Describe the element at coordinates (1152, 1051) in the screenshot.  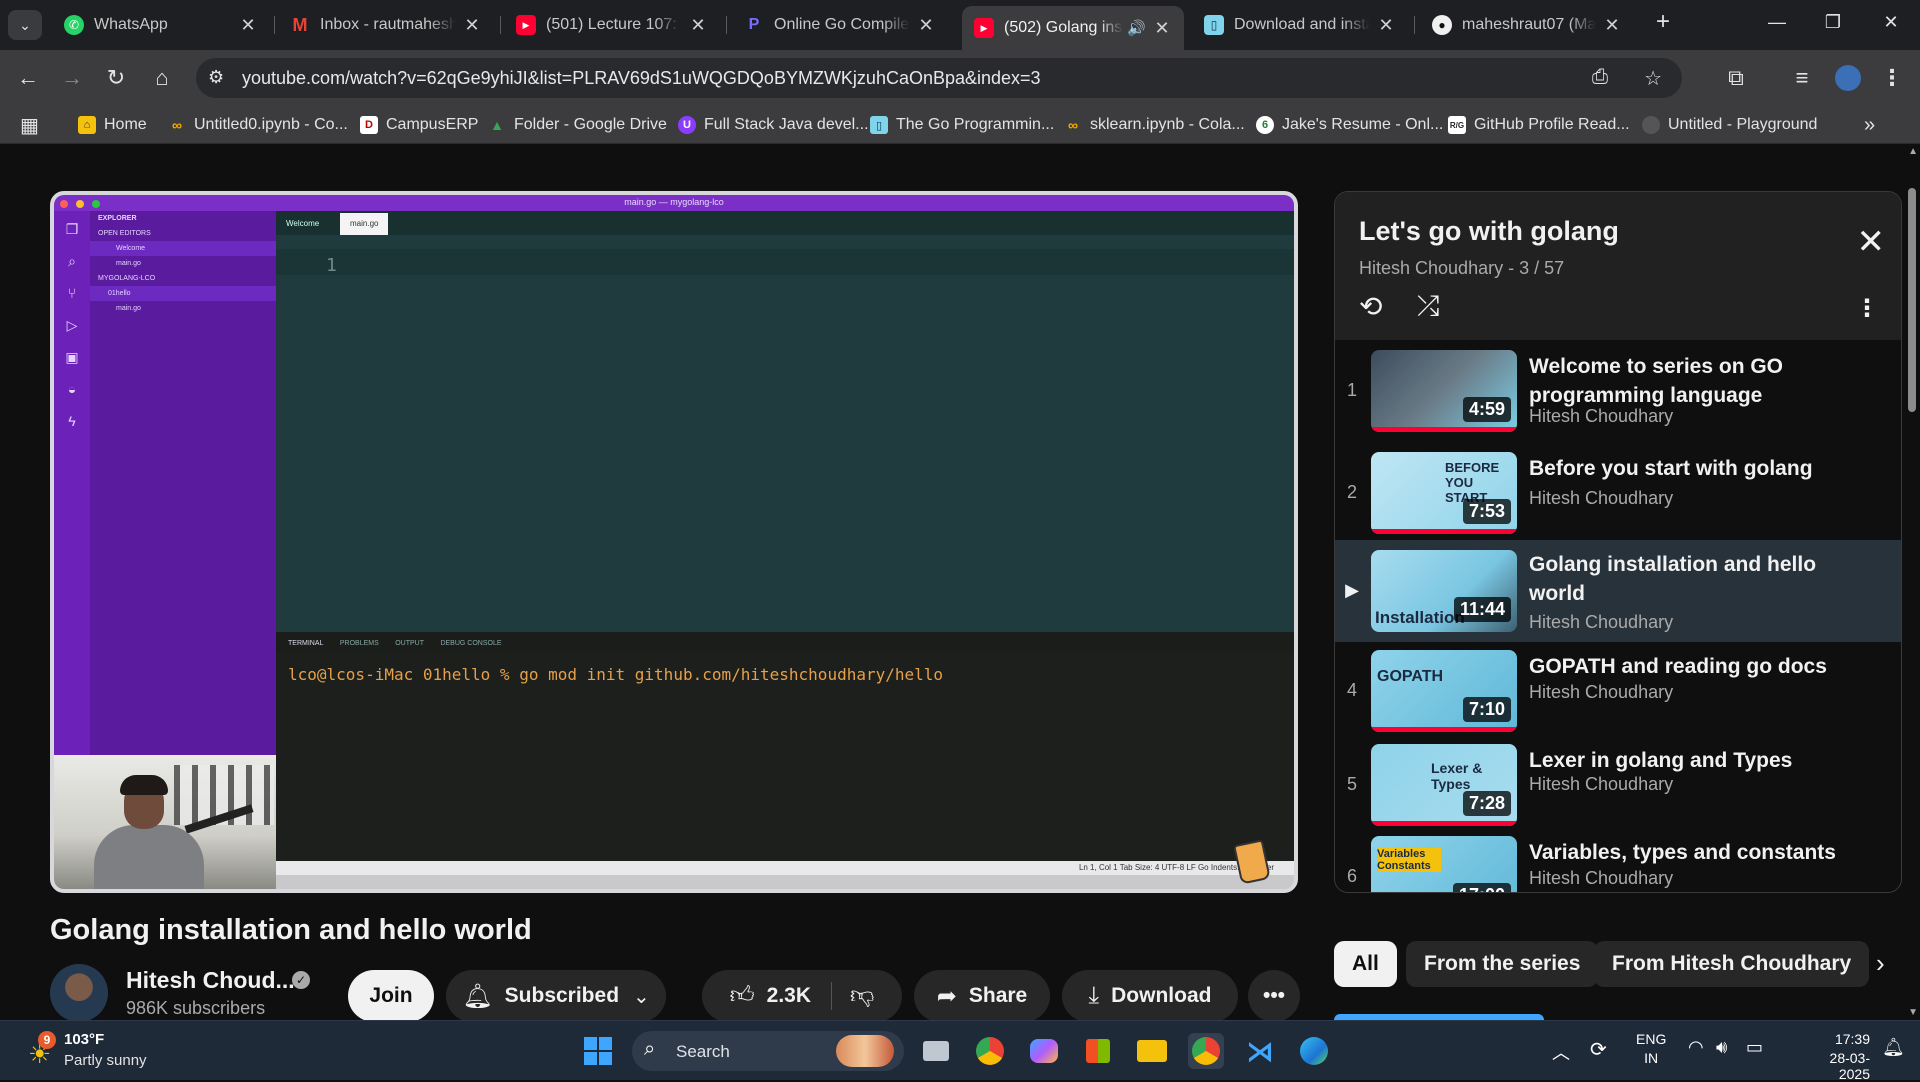
I see `file-explorer-taskbar-button` at that location.